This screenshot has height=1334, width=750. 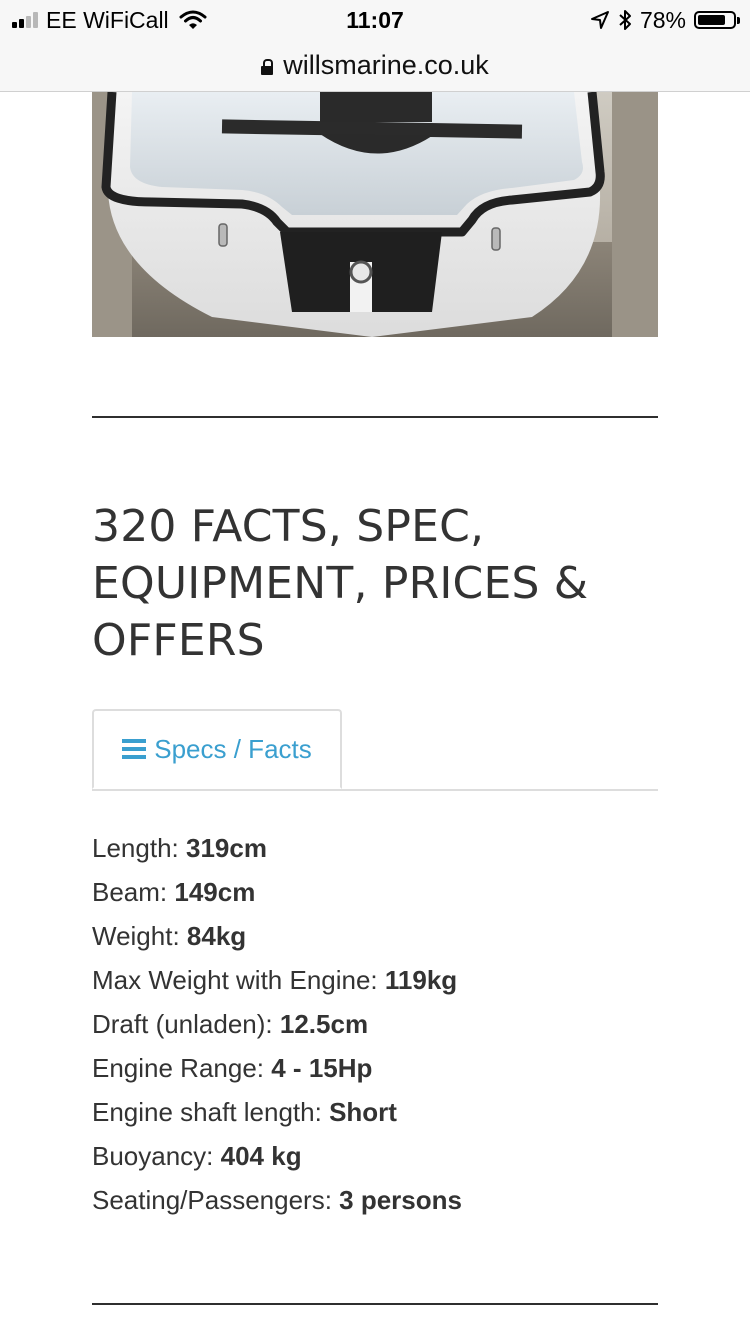 I want to click on battery-percent: 78%, so click(x=662, y=19).